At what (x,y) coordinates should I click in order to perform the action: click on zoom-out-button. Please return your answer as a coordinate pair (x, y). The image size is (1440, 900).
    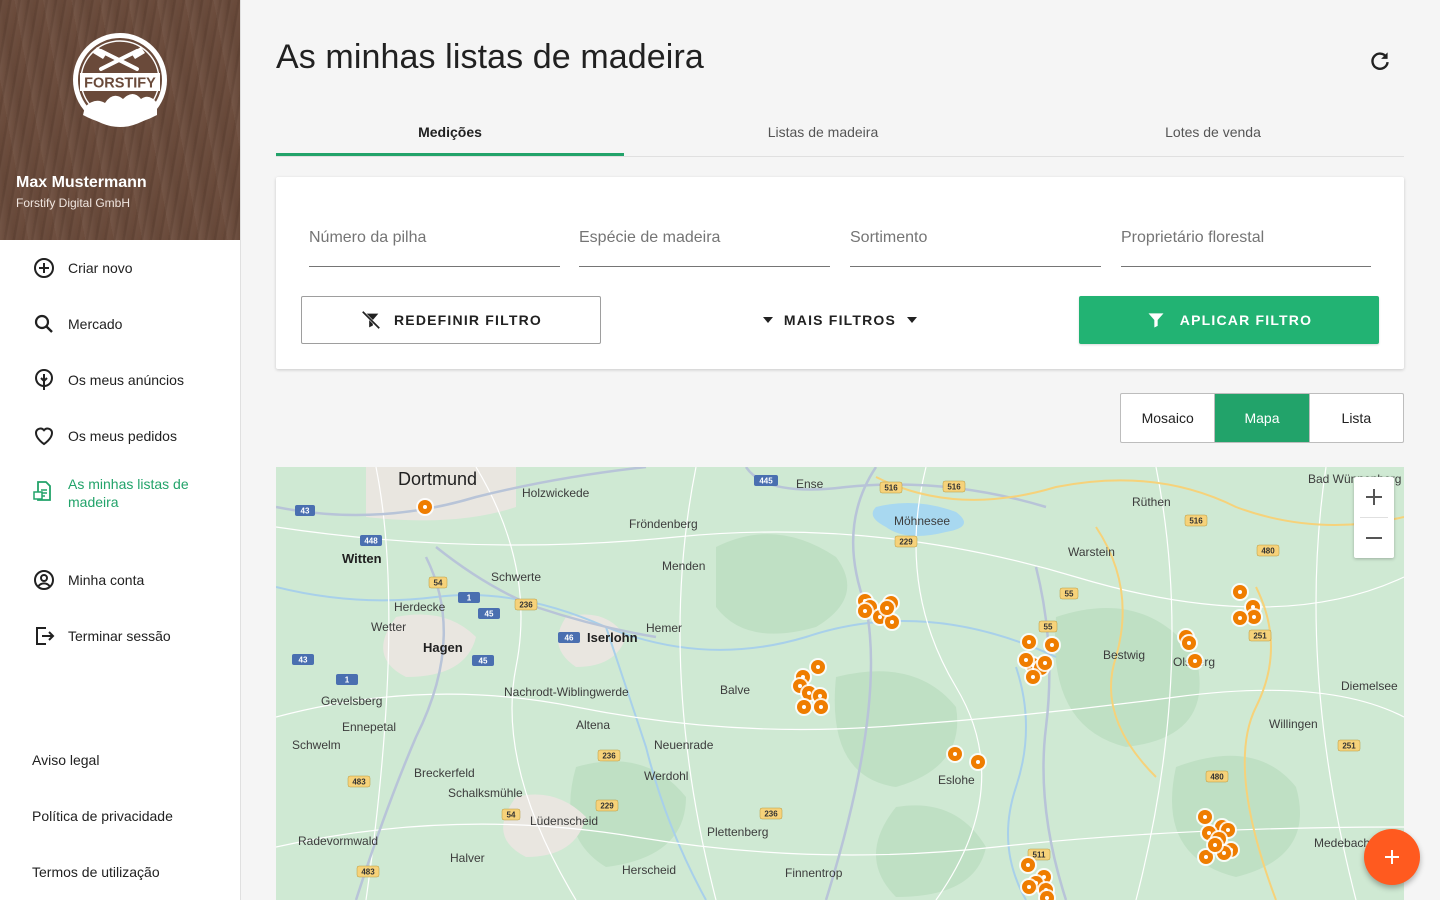
    Looking at the image, I should click on (1374, 538).